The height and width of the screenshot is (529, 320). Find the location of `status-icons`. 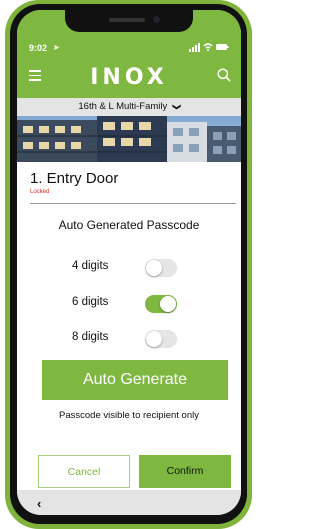

status-icons is located at coordinates (209, 48).